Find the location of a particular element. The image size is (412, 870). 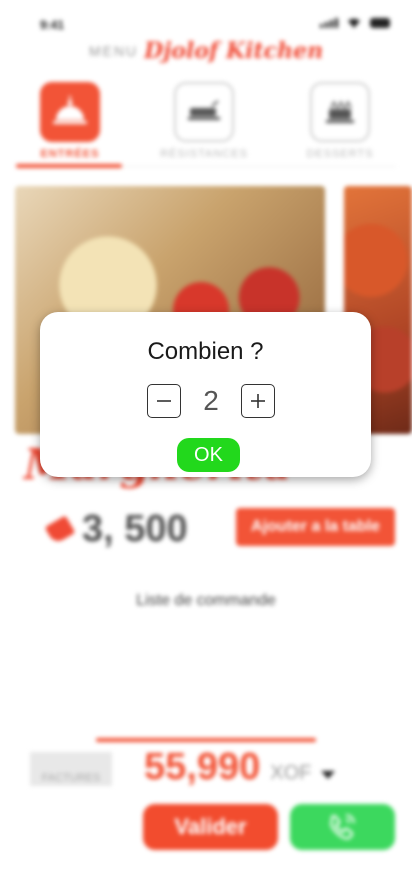

order-list-label: Liste de commande is located at coordinates (206, 600).